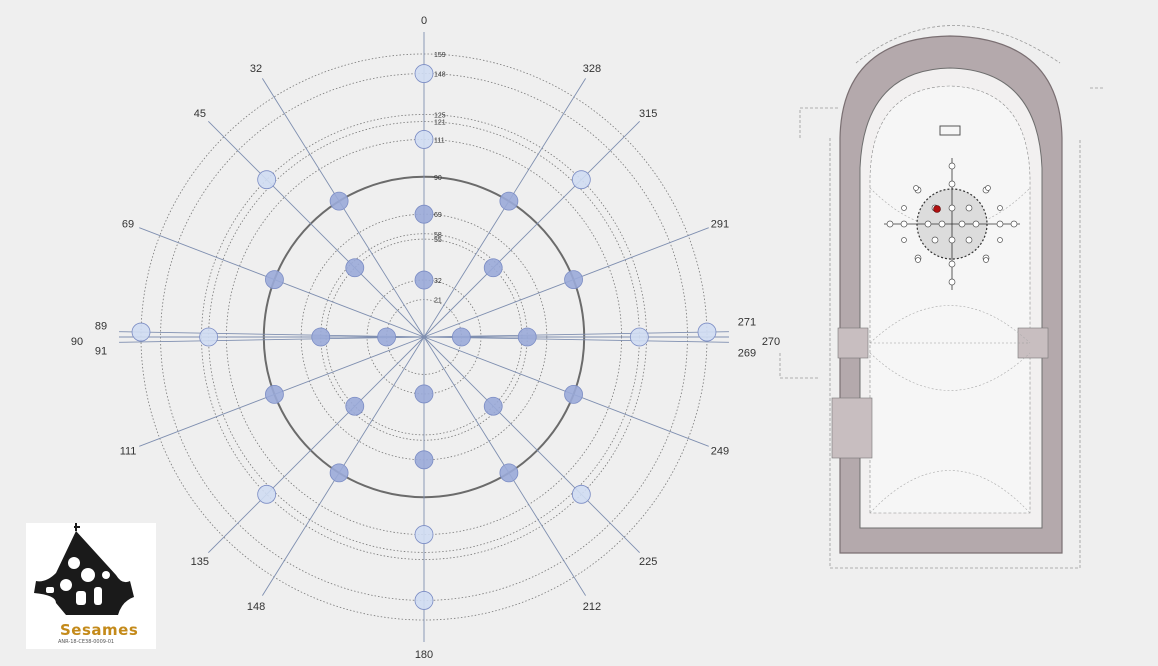 Image resolution: width=1158 pixels, height=666 pixels. What do you see at coordinates (77, 342) in the screenshot?
I see `angle-label-90: 90` at bounding box center [77, 342].